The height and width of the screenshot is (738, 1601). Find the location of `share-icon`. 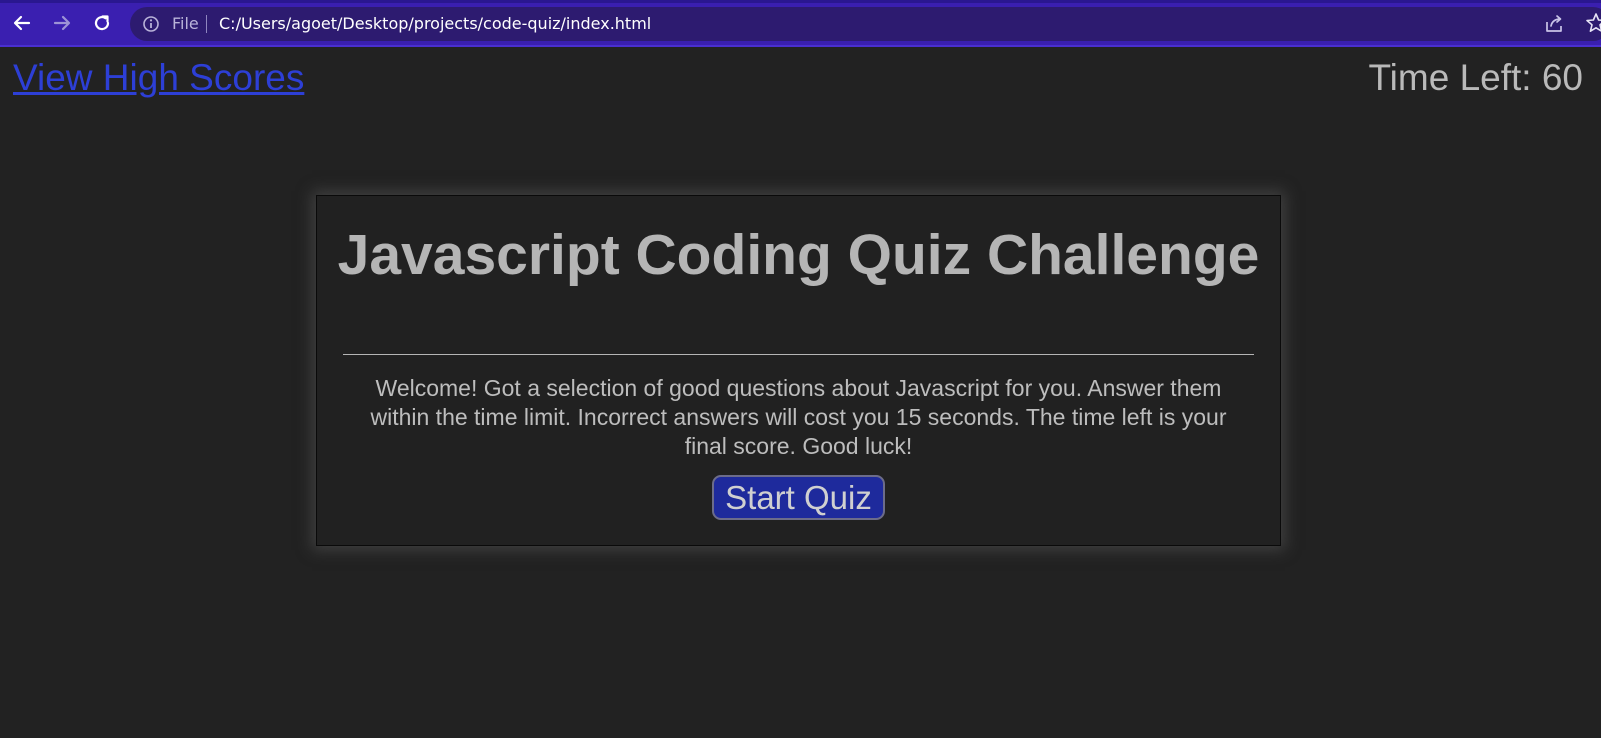

share-icon is located at coordinates (1554, 24).